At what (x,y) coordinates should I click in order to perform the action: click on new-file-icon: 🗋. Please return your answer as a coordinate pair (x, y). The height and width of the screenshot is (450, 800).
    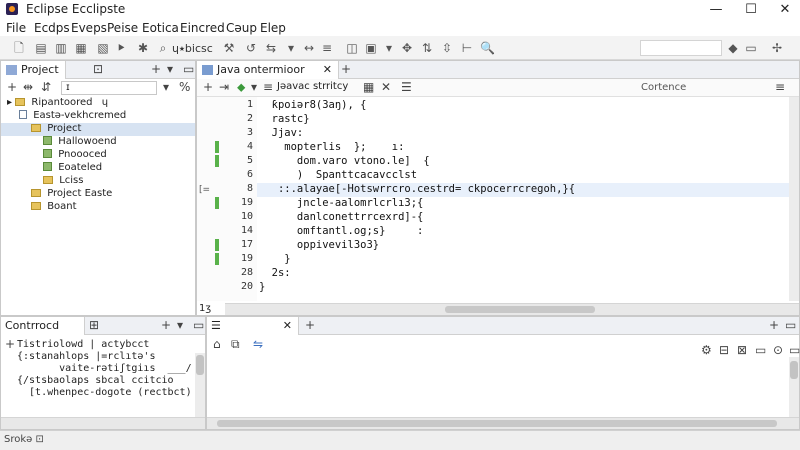
    Looking at the image, I should click on (19, 48).